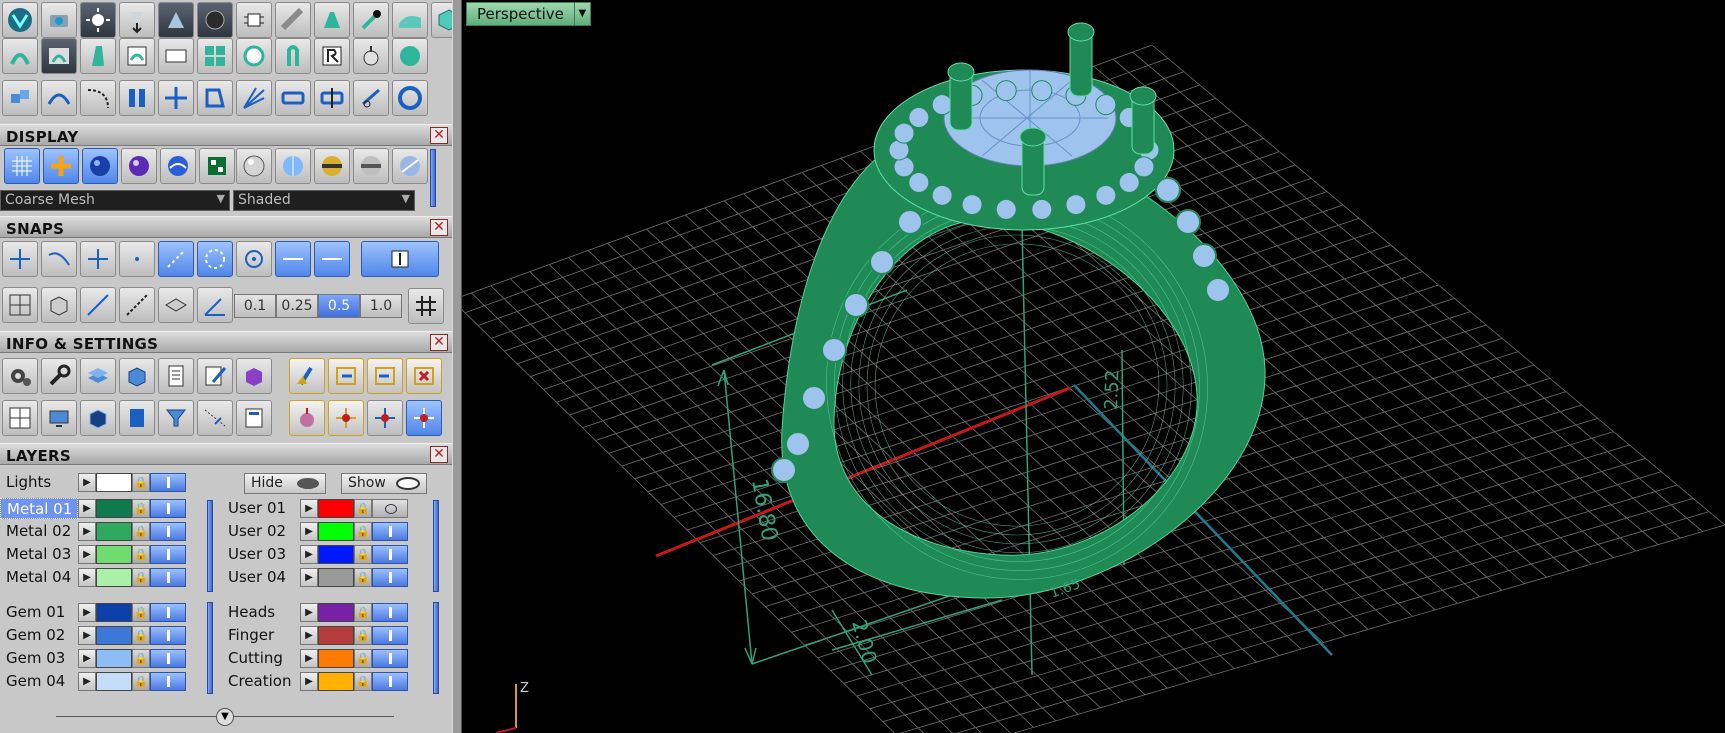 This screenshot has width=1725, height=733. What do you see at coordinates (332, 166) in the screenshot?
I see `gold-ball-icon` at bounding box center [332, 166].